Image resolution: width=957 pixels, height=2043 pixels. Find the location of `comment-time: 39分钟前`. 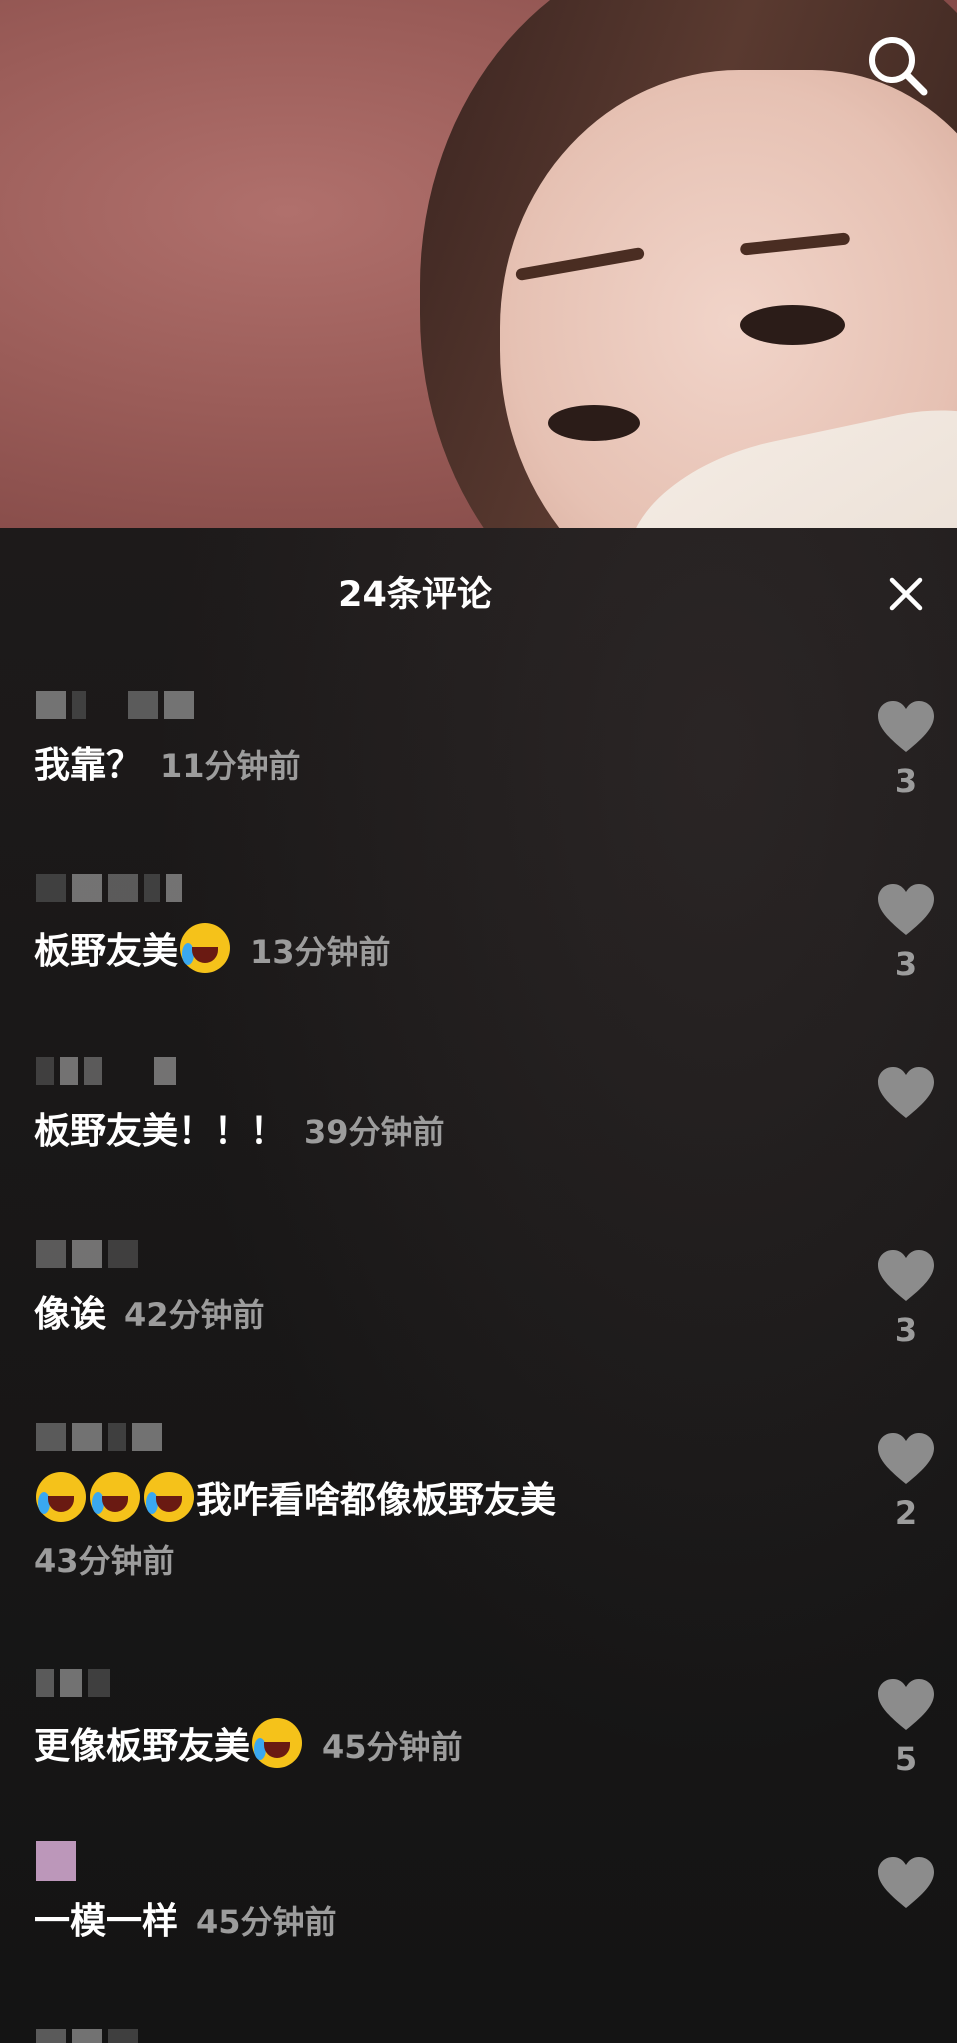

comment-time: 39分钟前 is located at coordinates (374, 1132).